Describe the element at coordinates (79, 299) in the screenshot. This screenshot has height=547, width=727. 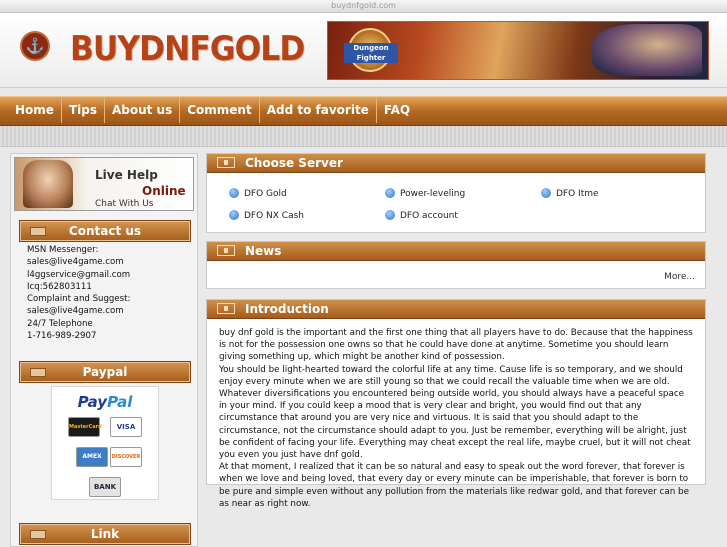
I see `contact-line: Complaint and Suggest:` at that location.